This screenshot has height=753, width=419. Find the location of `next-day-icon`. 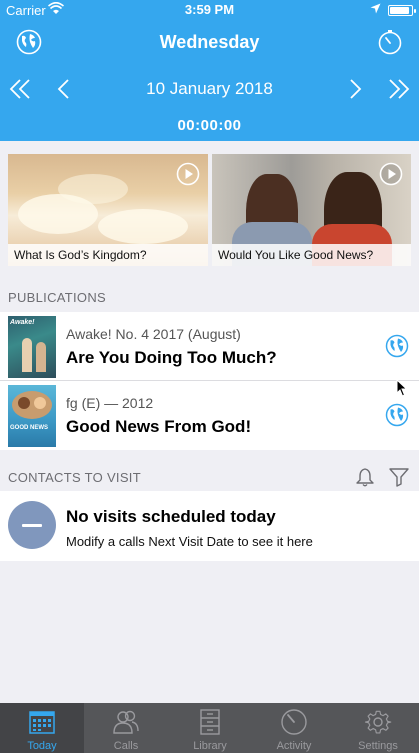

next-day-icon is located at coordinates (354, 89).